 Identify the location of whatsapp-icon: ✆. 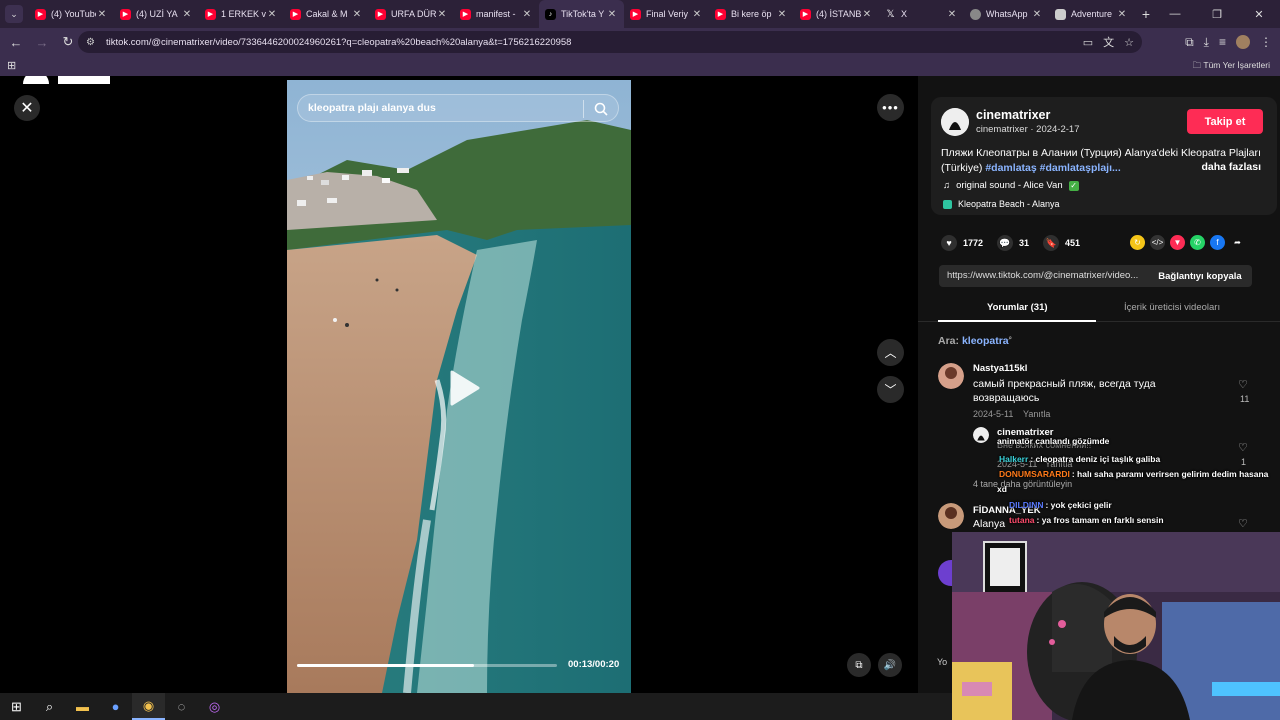
(1197, 242).